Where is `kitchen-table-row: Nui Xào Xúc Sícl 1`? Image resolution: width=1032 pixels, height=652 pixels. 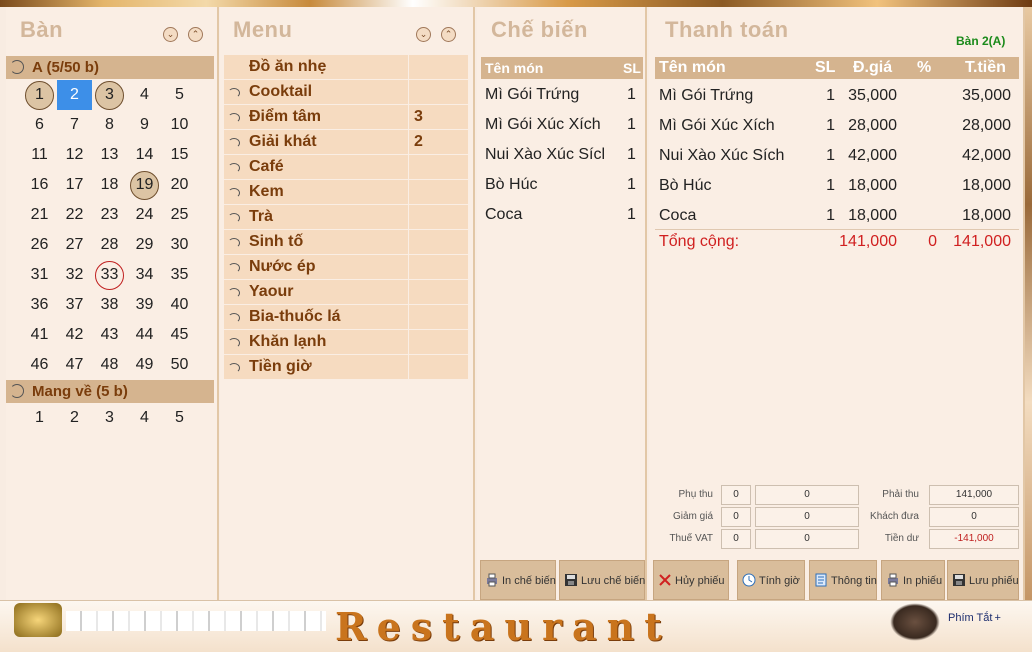 kitchen-table-row: Nui Xào Xúc Sícl 1 is located at coordinates (562, 155).